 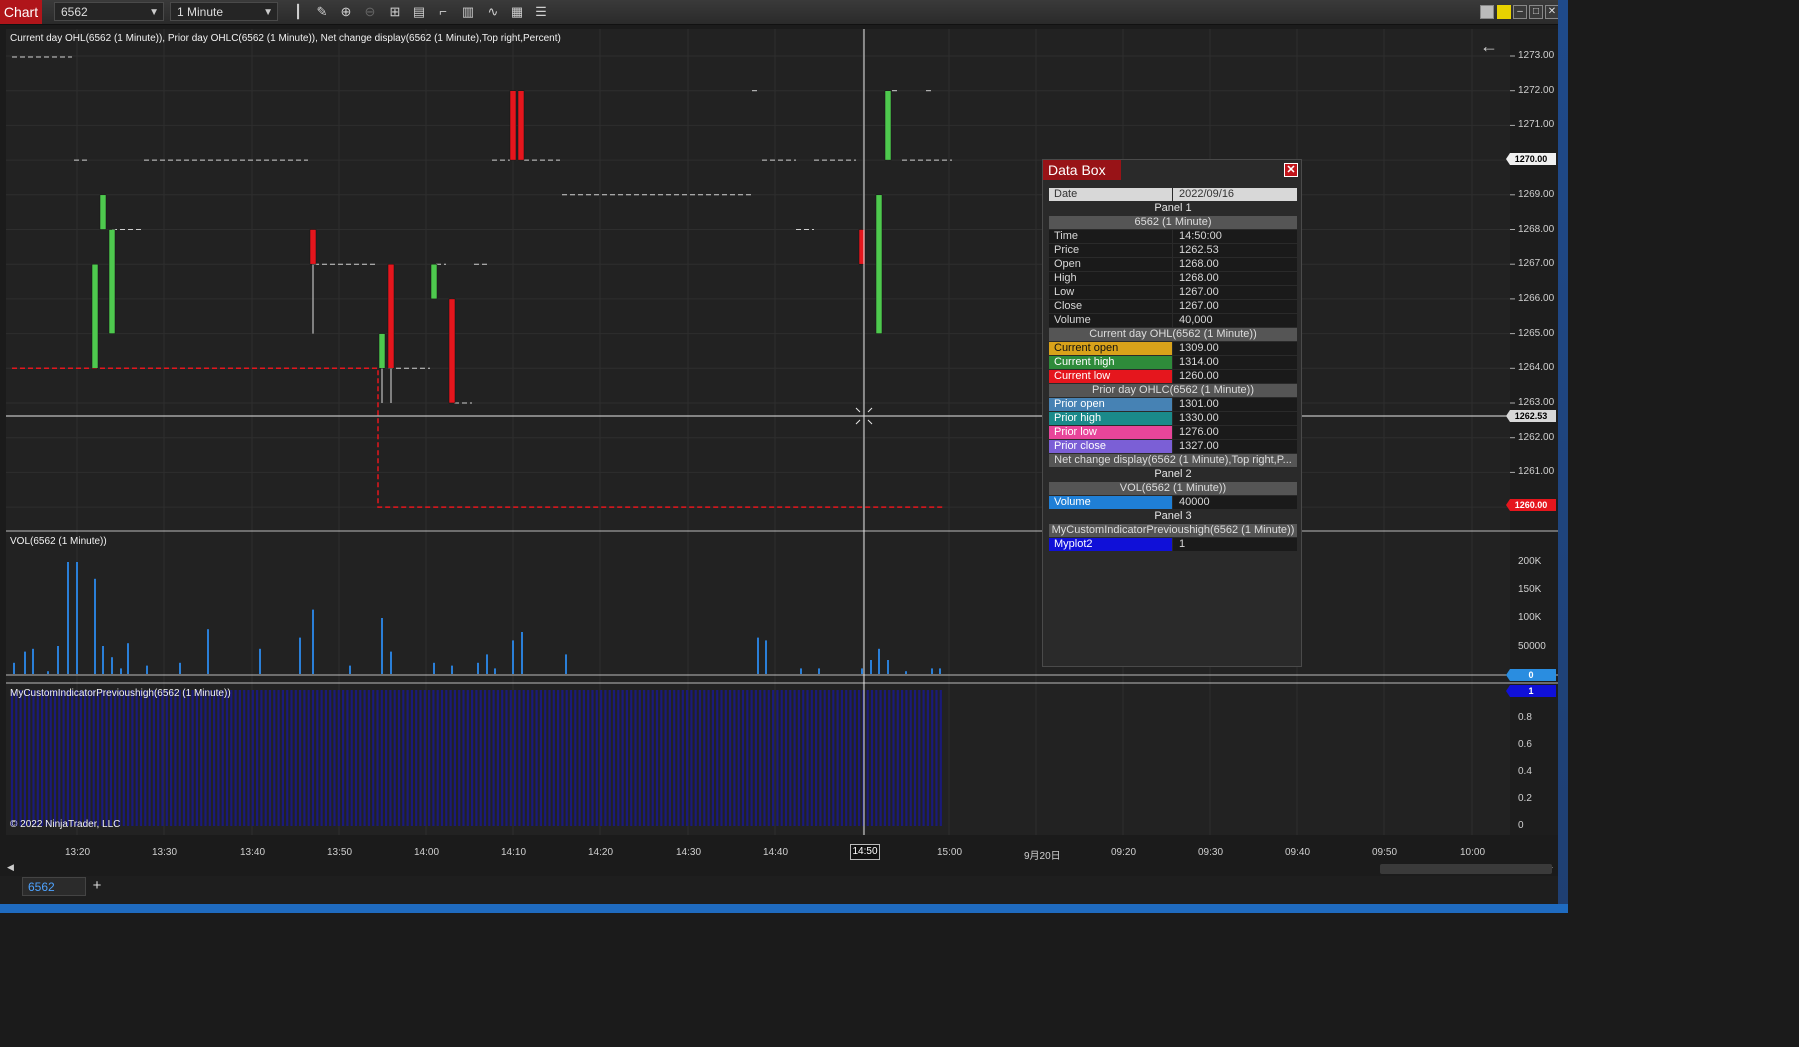 What do you see at coordinates (1110, 278) in the screenshot?
I see `data-box-key: High` at bounding box center [1110, 278].